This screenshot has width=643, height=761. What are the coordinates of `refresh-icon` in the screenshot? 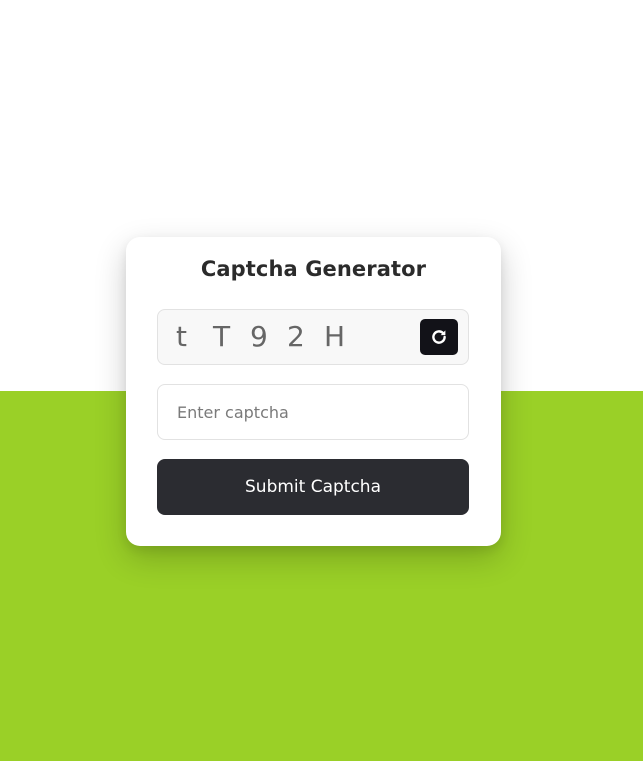 It's located at (439, 337).